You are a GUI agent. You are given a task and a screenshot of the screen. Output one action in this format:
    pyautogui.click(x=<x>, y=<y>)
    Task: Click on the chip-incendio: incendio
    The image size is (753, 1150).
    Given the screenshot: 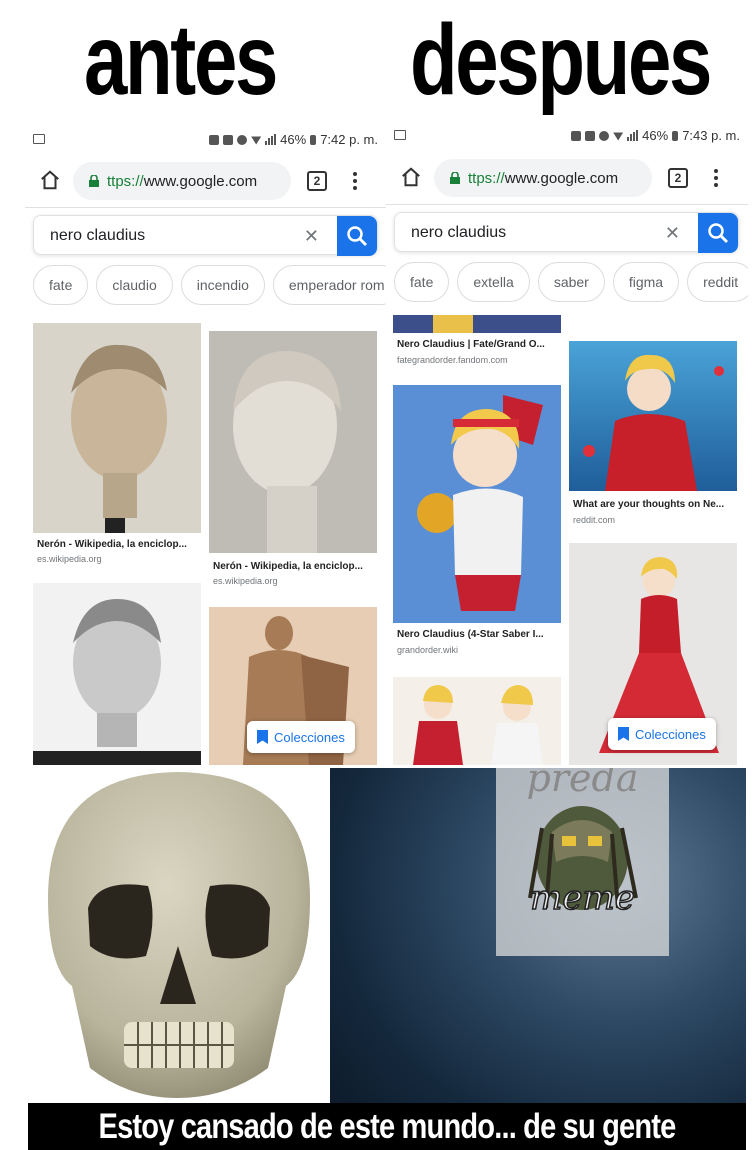 What is the action you would take?
    pyautogui.click(x=222, y=285)
    